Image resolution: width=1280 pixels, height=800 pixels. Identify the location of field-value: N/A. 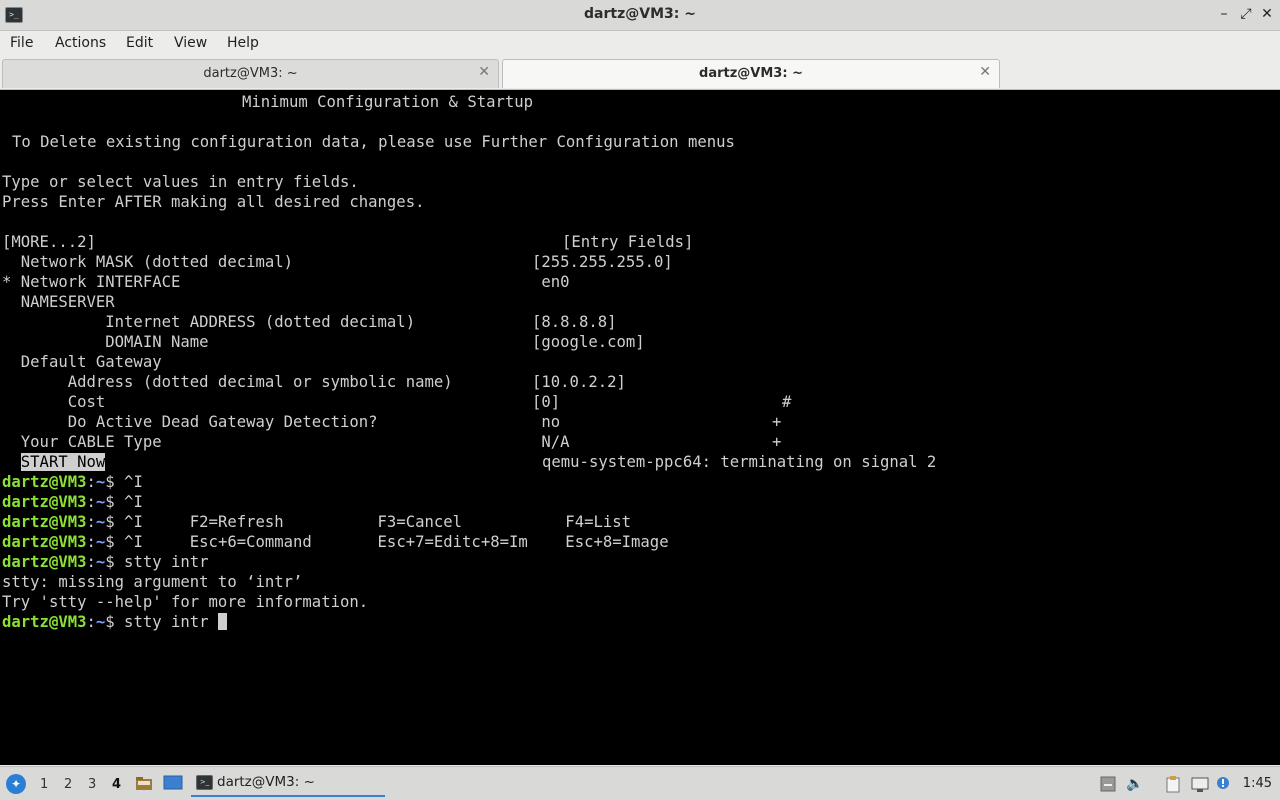
(550, 442).